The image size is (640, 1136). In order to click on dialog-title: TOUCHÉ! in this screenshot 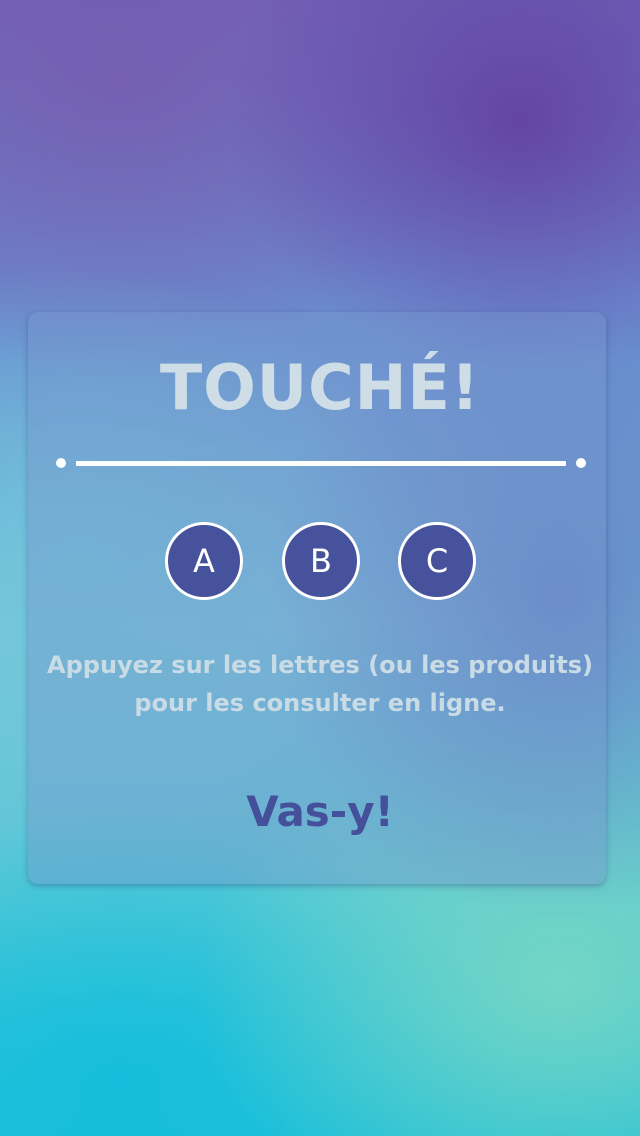, I will do `click(320, 387)`.